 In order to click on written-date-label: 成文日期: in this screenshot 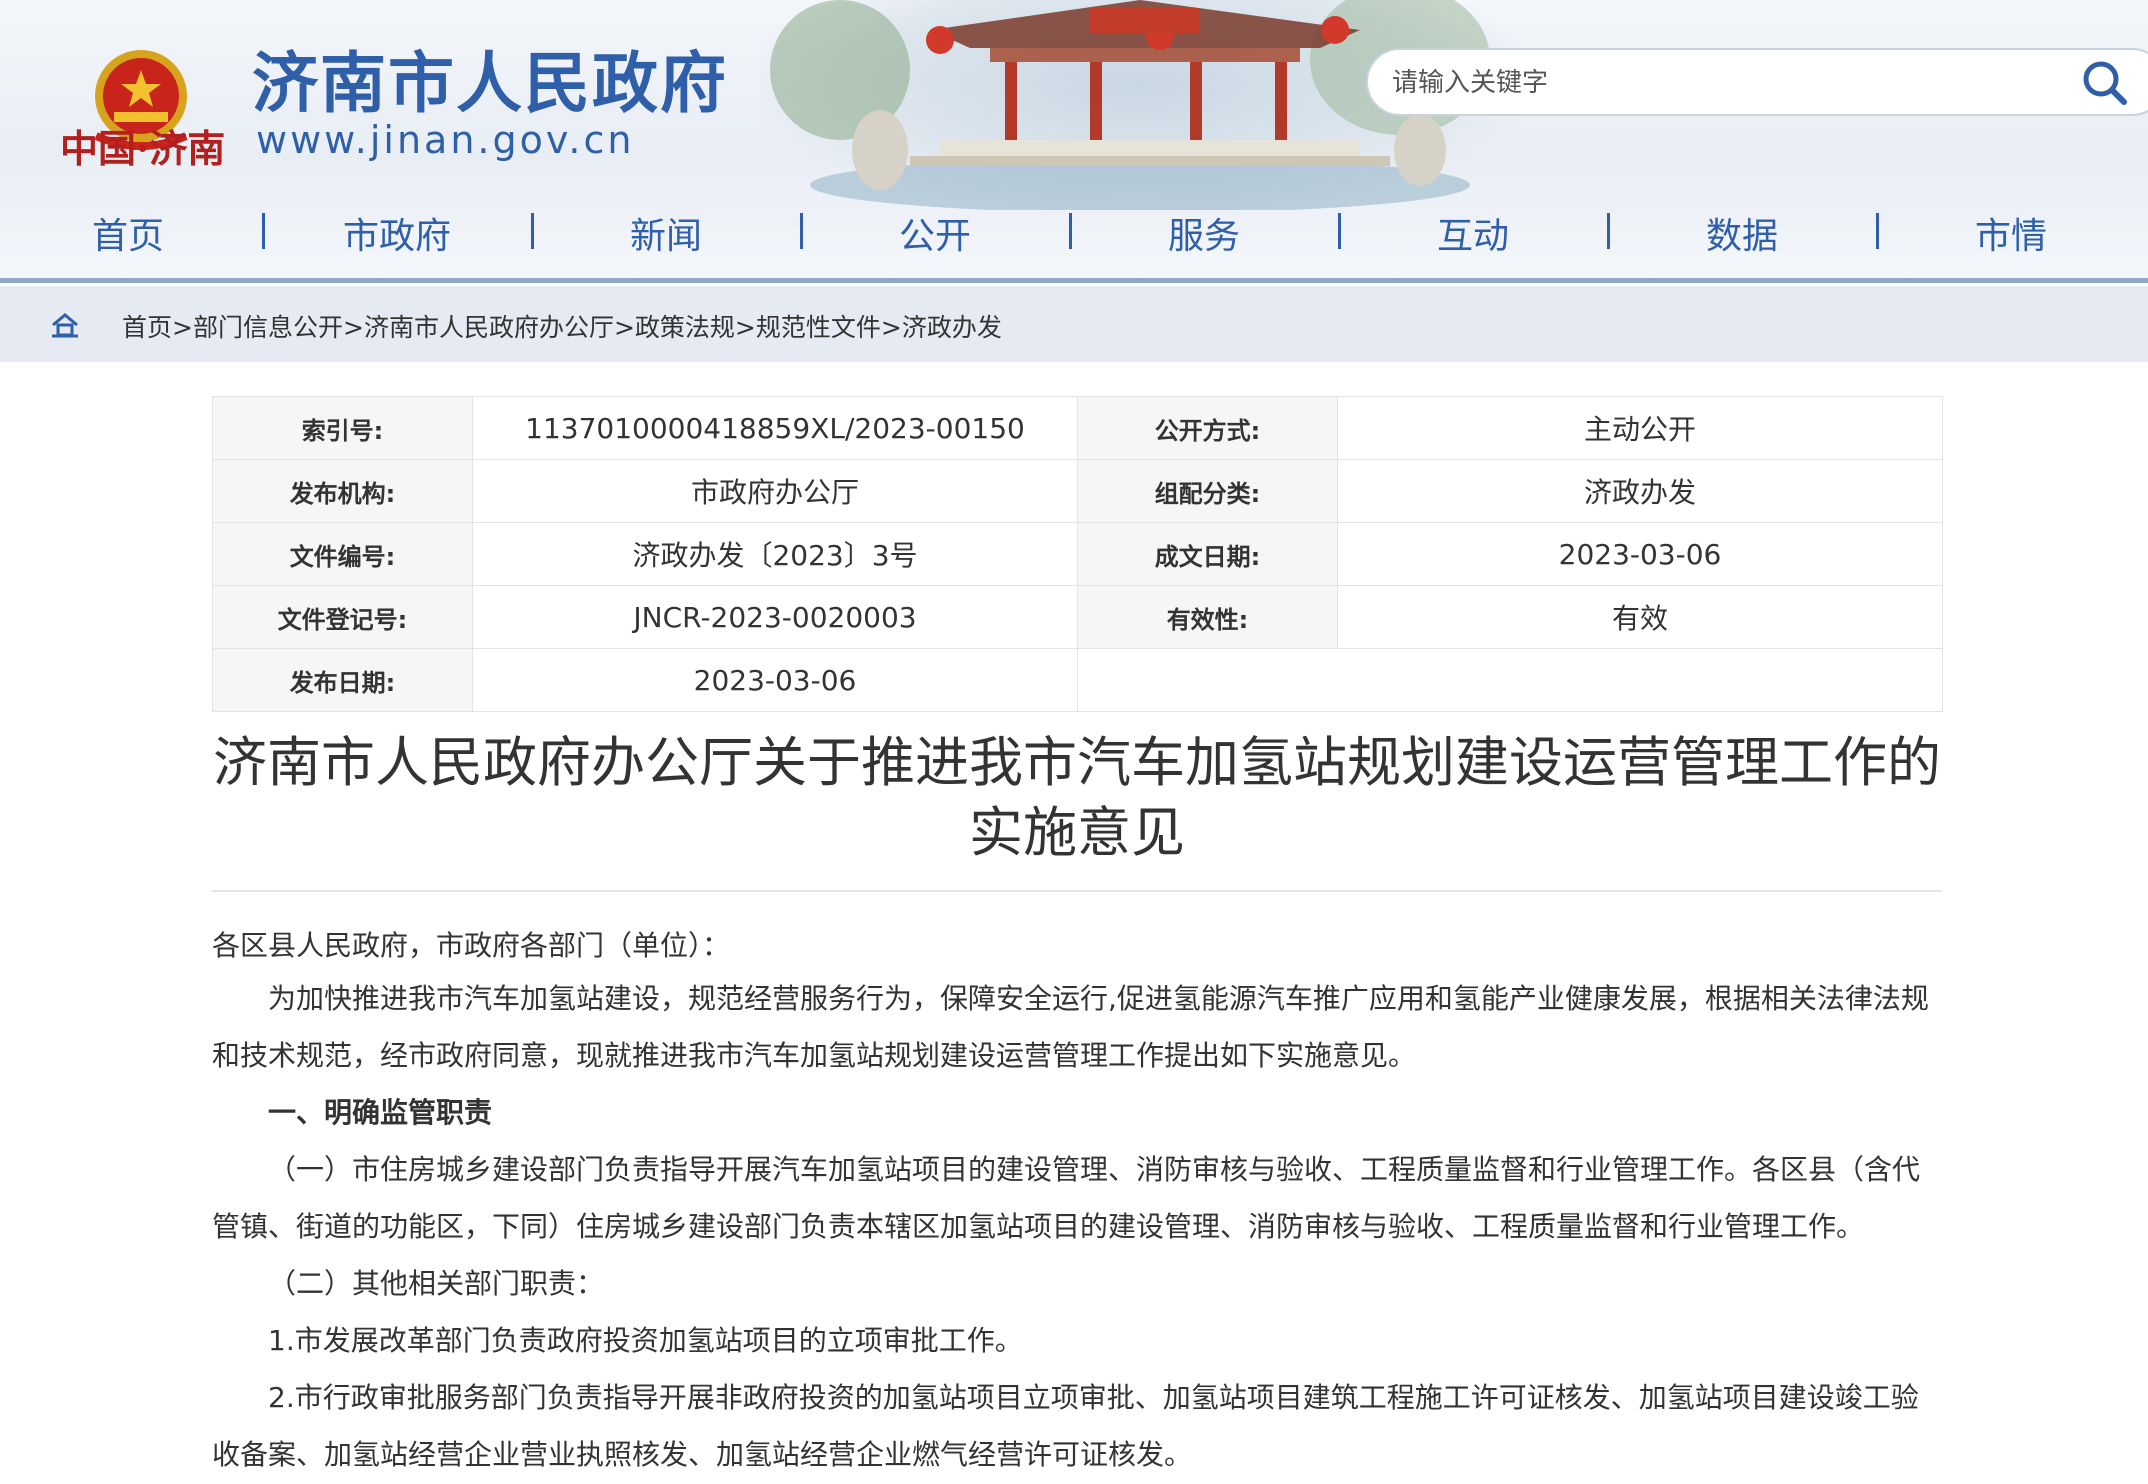, I will do `click(1207, 554)`.